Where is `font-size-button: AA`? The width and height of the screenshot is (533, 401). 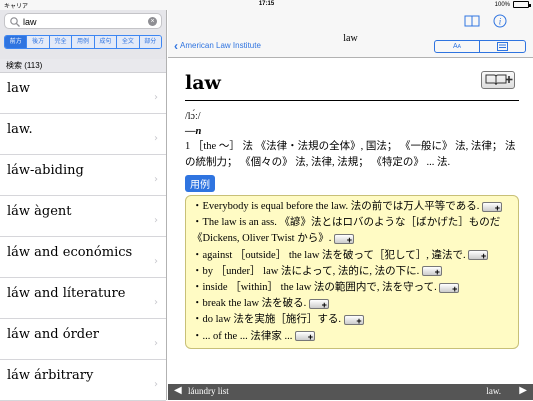 font-size-button: AA is located at coordinates (457, 46).